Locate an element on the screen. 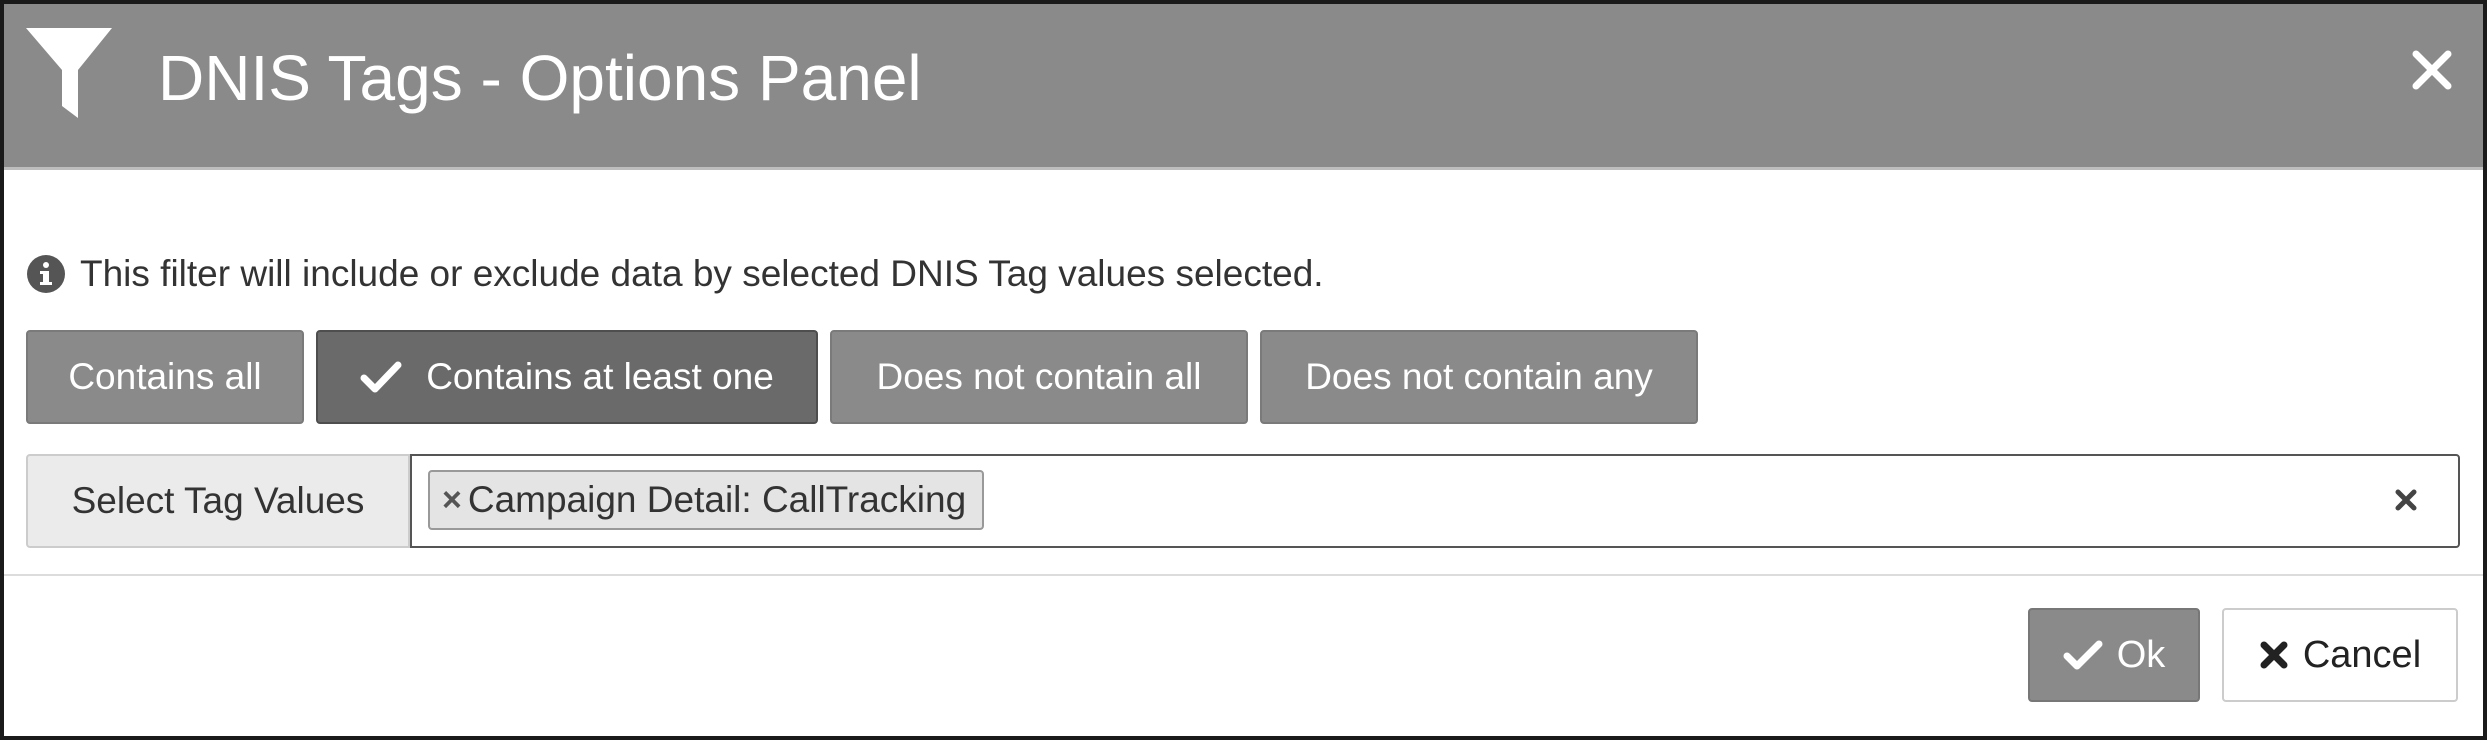  chip-label: Campaign Detail: CallTracking is located at coordinates (717, 499).